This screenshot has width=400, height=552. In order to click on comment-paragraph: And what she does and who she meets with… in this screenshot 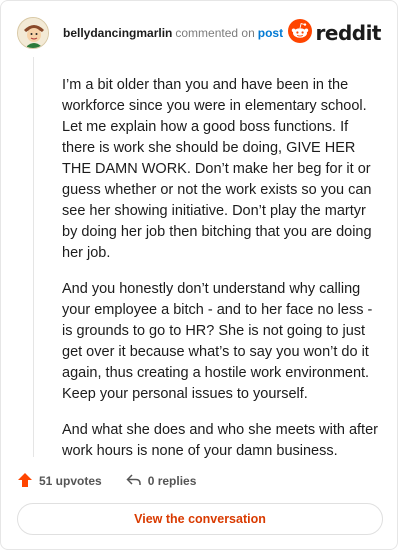, I will do `click(220, 440)`.